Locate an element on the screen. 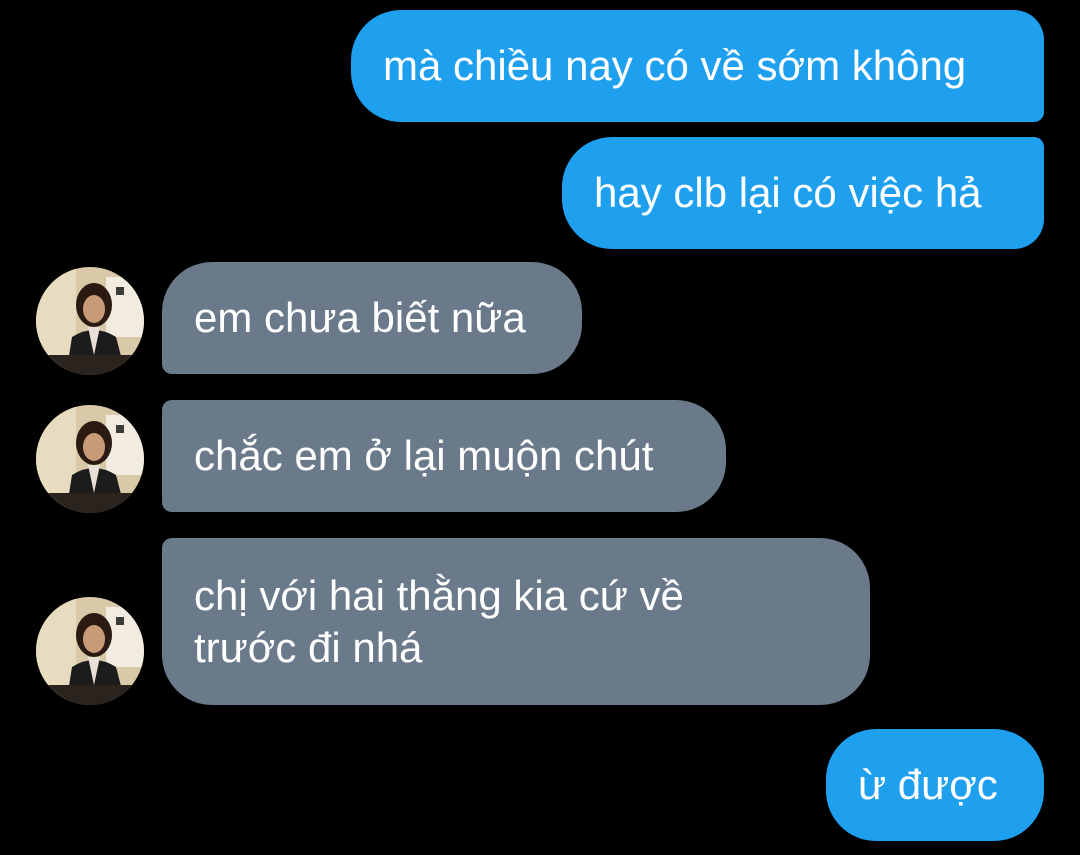 The height and width of the screenshot is (855, 1080). sent-message-bubble: ừ được is located at coordinates (935, 785).